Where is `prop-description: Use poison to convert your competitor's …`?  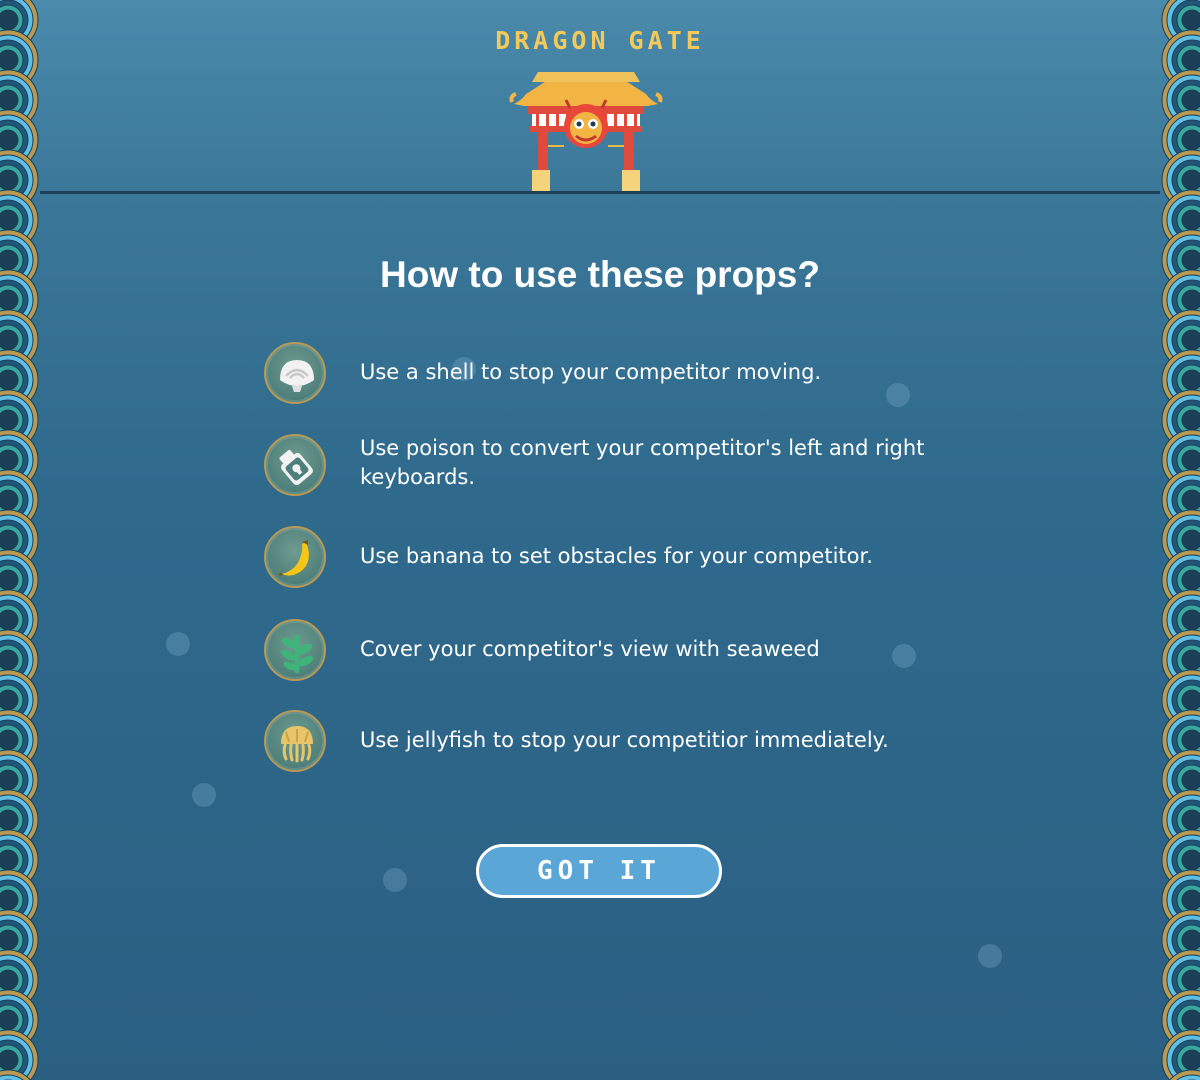 prop-description: Use poison to convert your competitor's … is located at coordinates (642, 462).